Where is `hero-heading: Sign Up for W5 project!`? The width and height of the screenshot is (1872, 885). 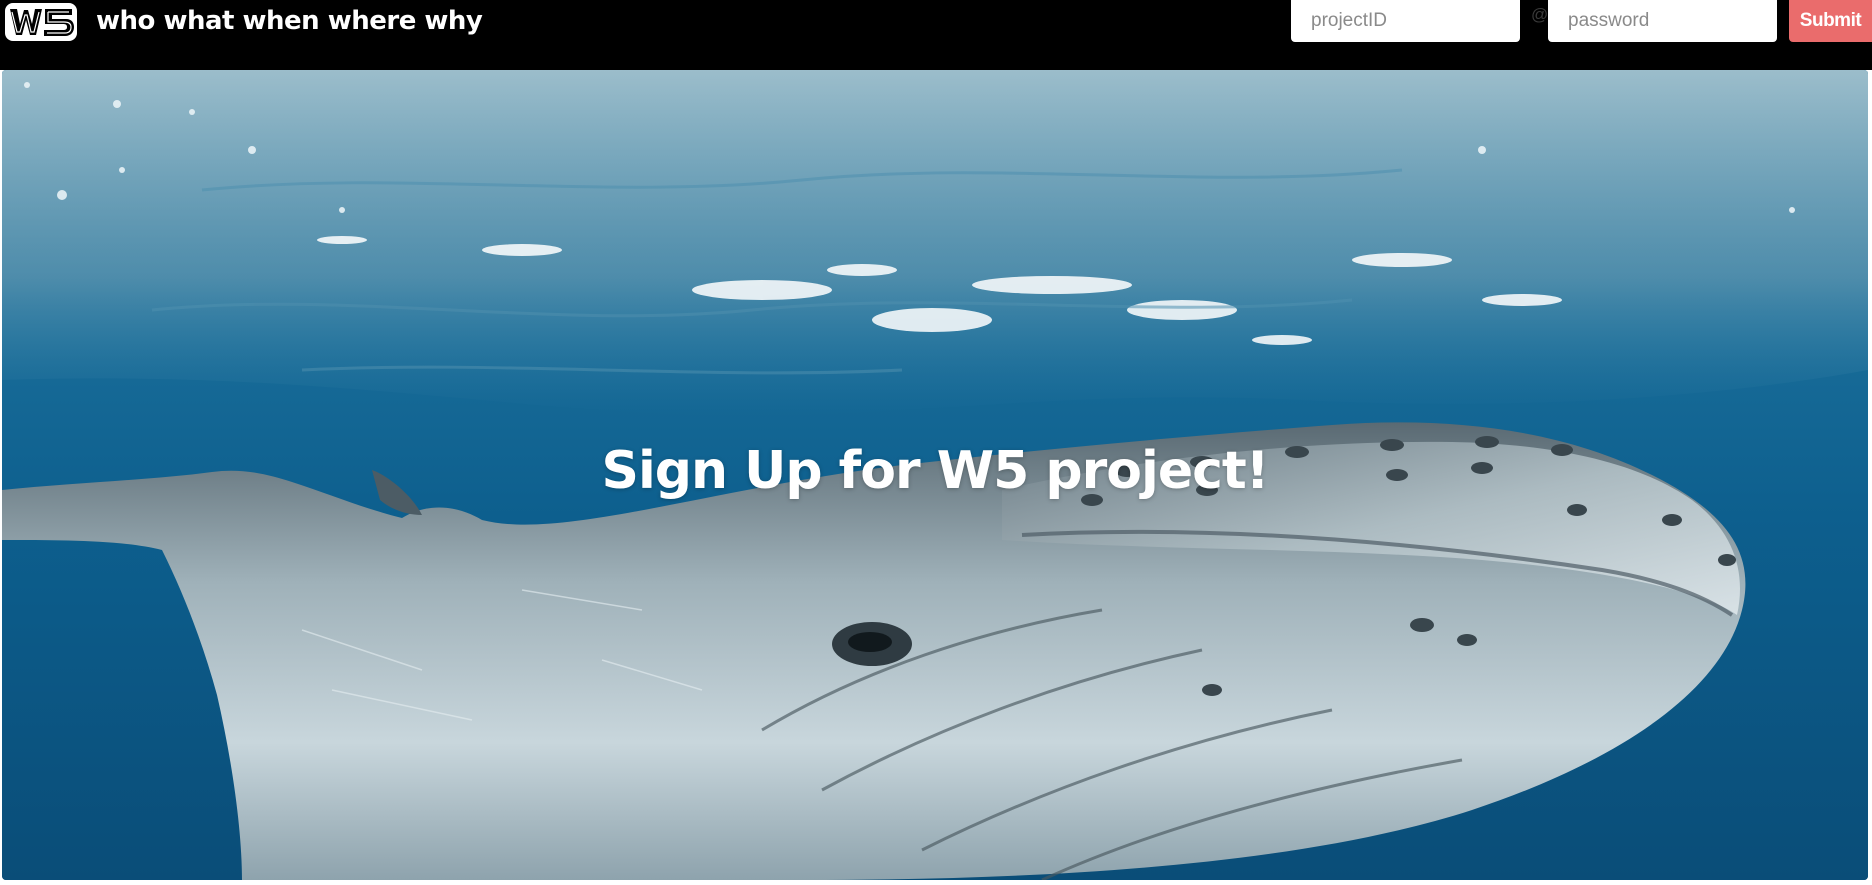 hero-heading: Sign Up for W5 project! is located at coordinates (935, 471).